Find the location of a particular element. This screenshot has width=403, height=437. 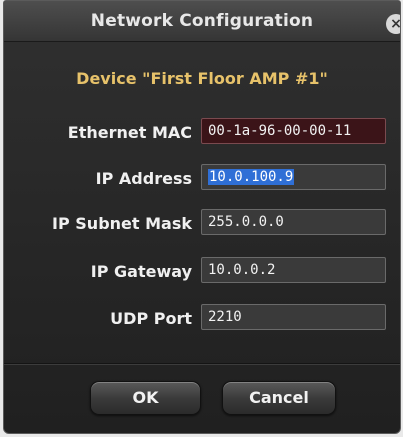

close-icon: × is located at coordinates (393, 24).